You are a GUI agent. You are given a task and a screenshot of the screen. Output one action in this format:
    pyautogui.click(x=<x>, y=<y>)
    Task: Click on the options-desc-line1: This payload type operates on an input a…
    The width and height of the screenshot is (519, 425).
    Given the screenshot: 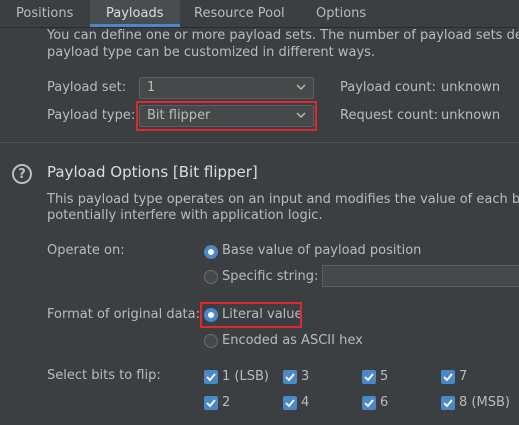 What is the action you would take?
    pyautogui.click(x=283, y=199)
    